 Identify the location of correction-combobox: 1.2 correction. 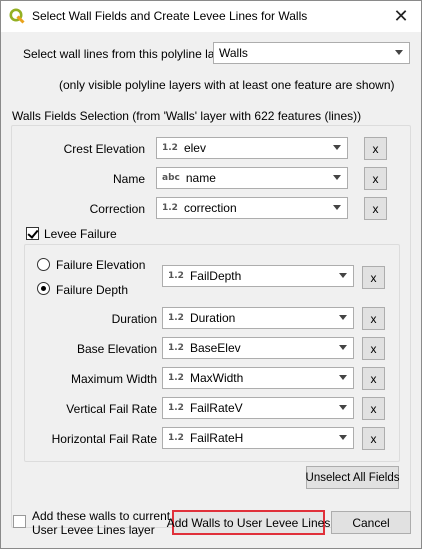
(252, 208).